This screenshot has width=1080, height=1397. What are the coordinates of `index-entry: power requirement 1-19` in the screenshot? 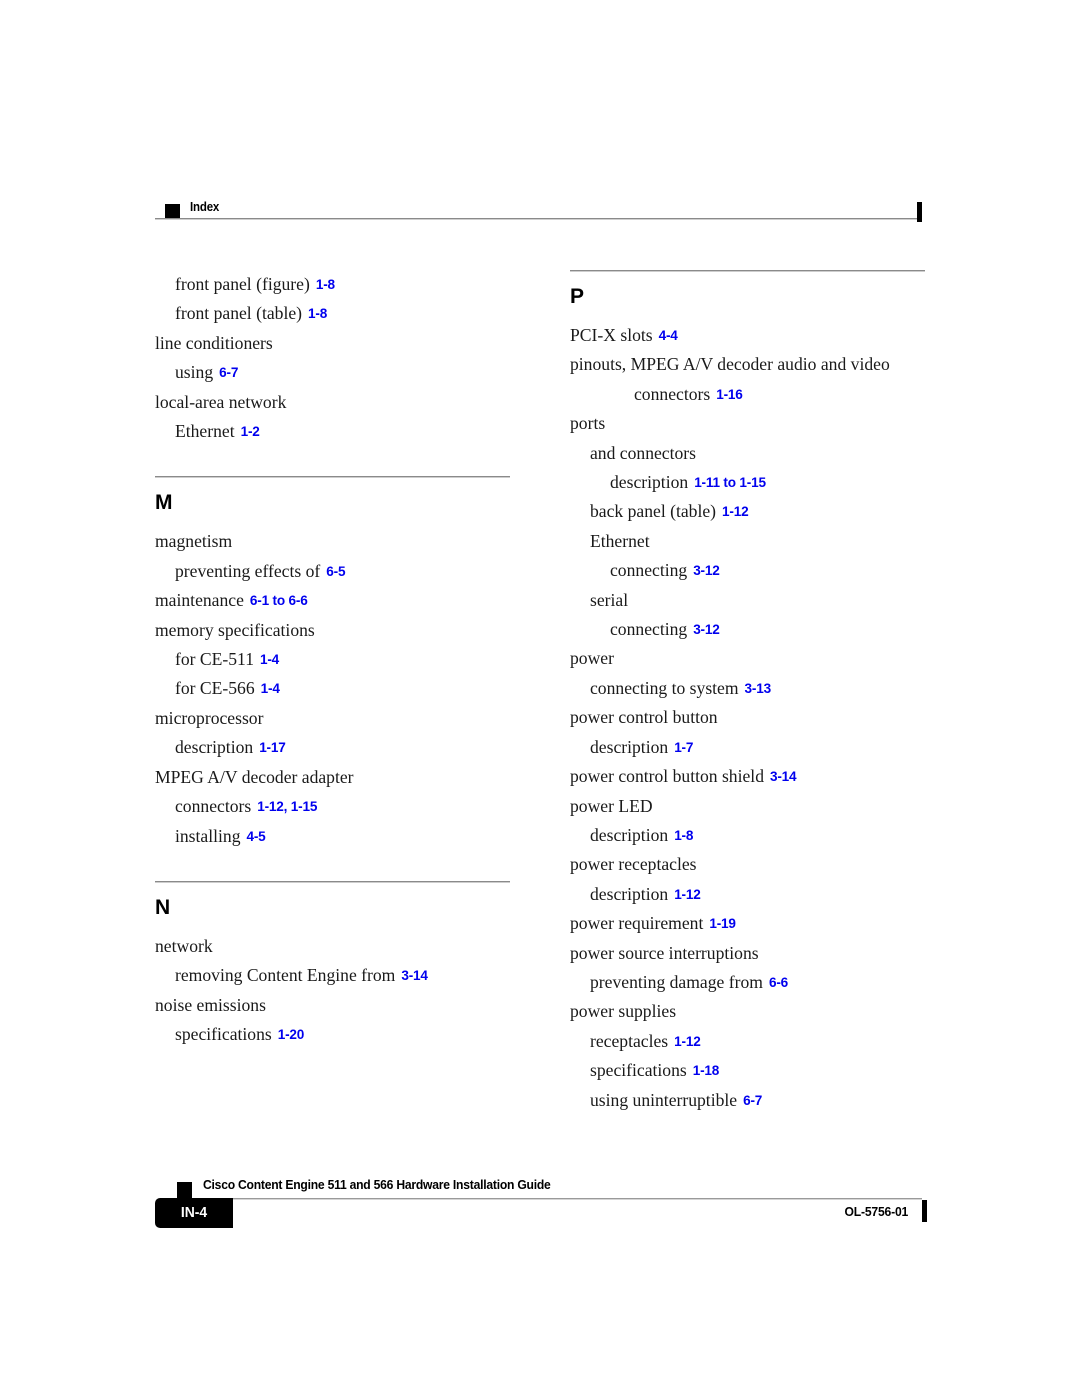 It's located at (765, 923).